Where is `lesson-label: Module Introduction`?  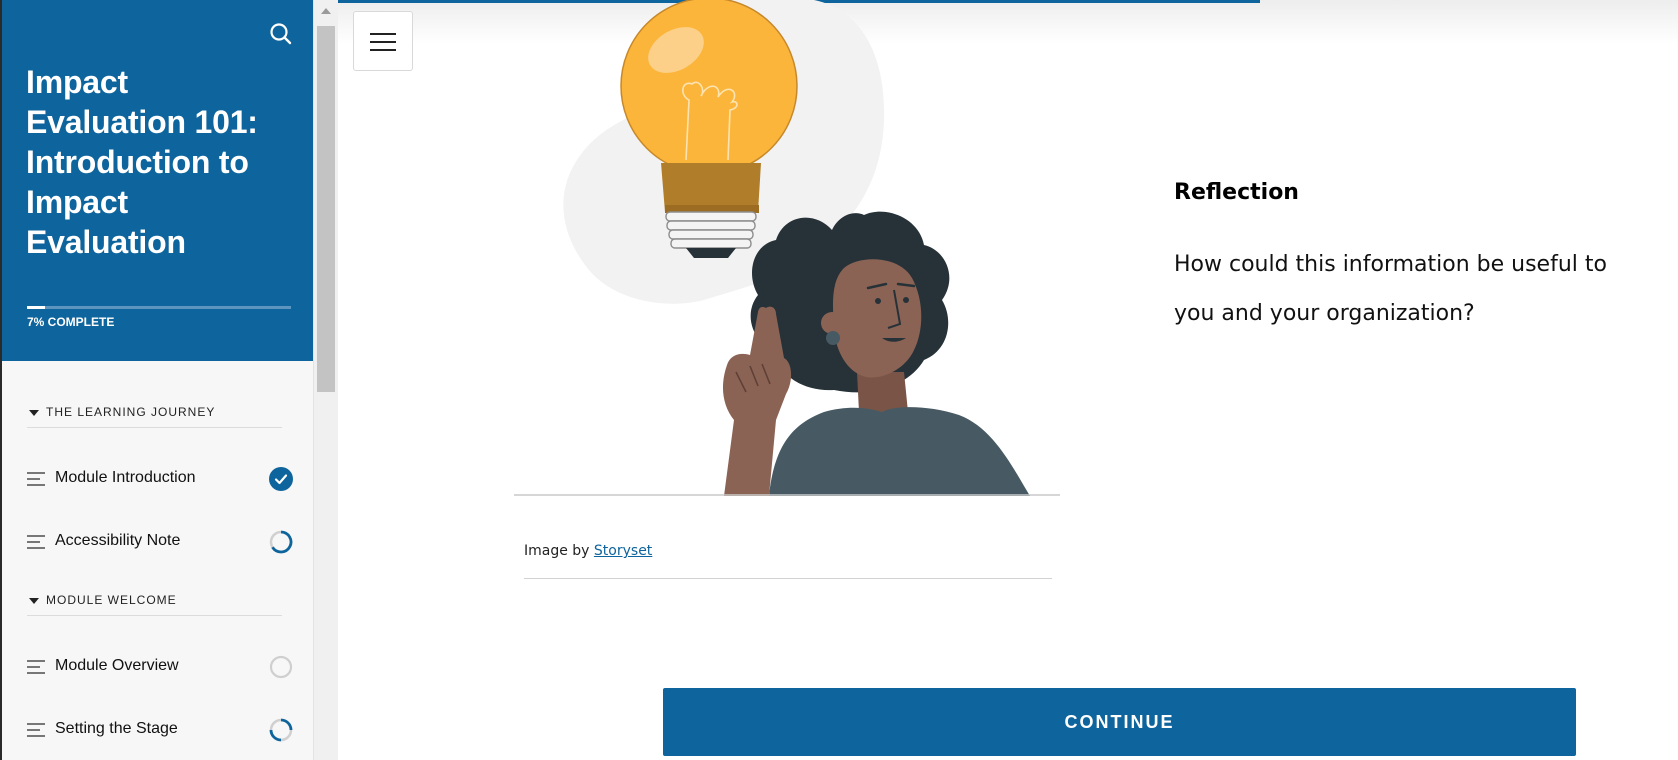
lesson-label: Module Introduction is located at coordinates (125, 477).